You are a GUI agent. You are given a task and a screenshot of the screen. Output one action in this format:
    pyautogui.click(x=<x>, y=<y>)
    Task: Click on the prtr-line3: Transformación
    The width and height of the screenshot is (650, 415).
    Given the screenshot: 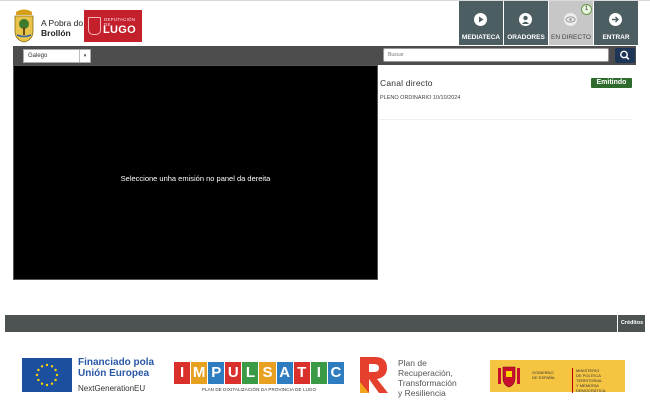 What is the action you would take?
    pyautogui.click(x=427, y=383)
    